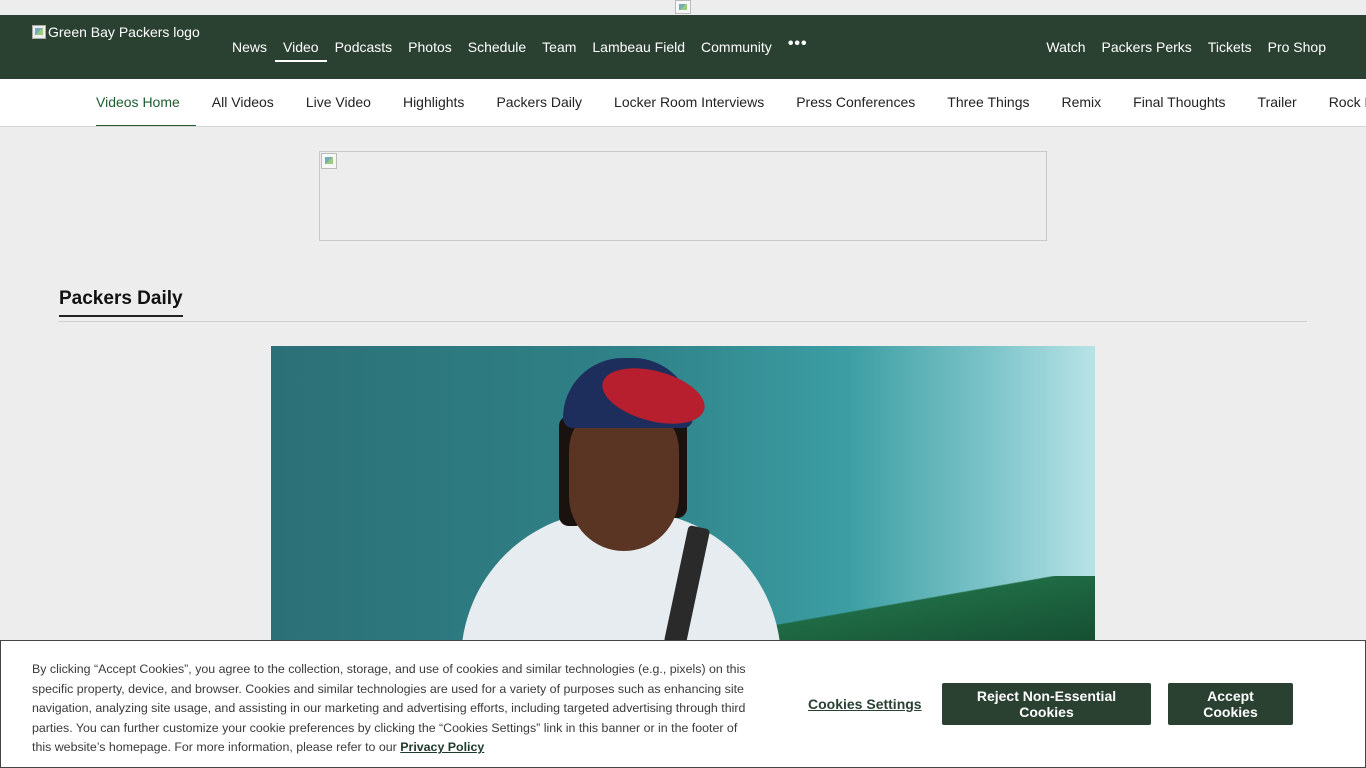 This screenshot has width=1366, height=768. What do you see at coordinates (138, 102) in the screenshot?
I see `subnav-videos-home: Videos Home` at bounding box center [138, 102].